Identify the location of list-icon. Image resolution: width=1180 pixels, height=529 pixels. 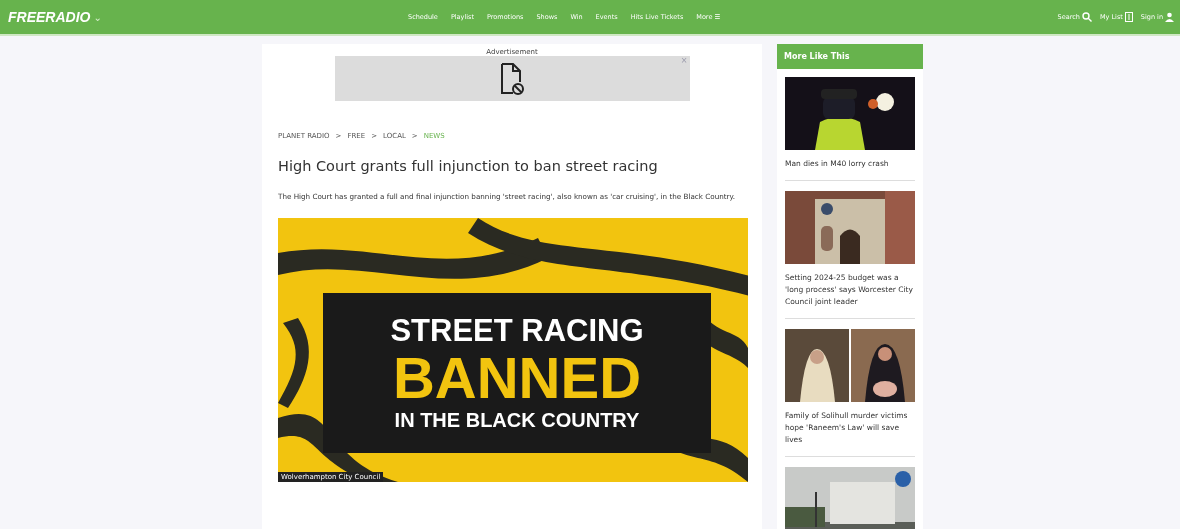
(1128, 17).